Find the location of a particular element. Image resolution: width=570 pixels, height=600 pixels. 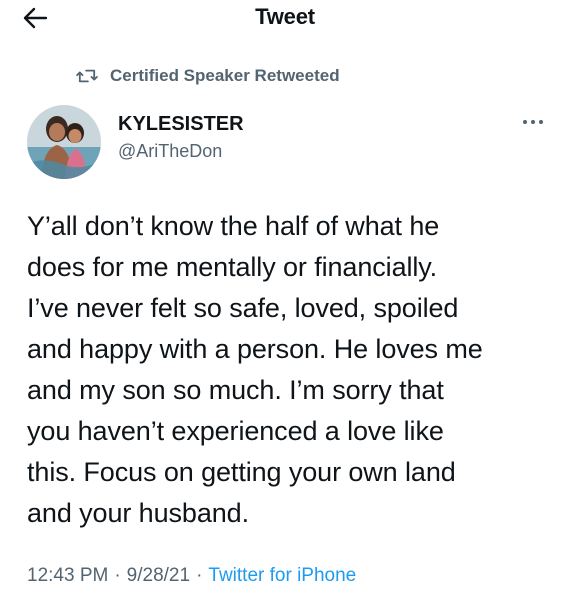

user-display-name: KYLESISTER is located at coordinates (181, 124).